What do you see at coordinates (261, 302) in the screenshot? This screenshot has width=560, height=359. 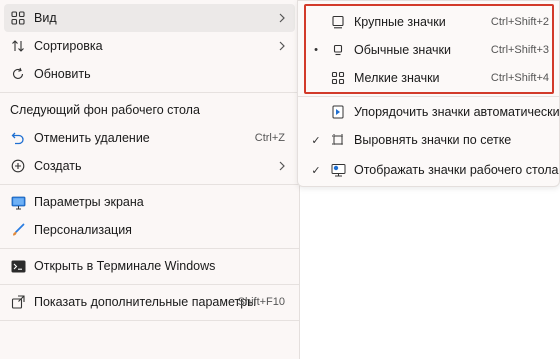 I see `menu-item-shortcut: Shift+F10` at bounding box center [261, 302].